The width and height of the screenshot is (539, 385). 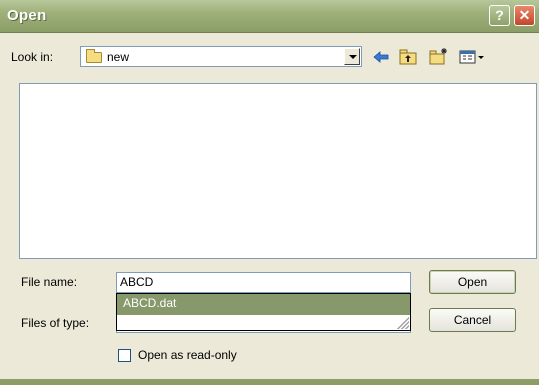 I want to click on files-of-type-label: Files of type:, so click(x=55, y=323).